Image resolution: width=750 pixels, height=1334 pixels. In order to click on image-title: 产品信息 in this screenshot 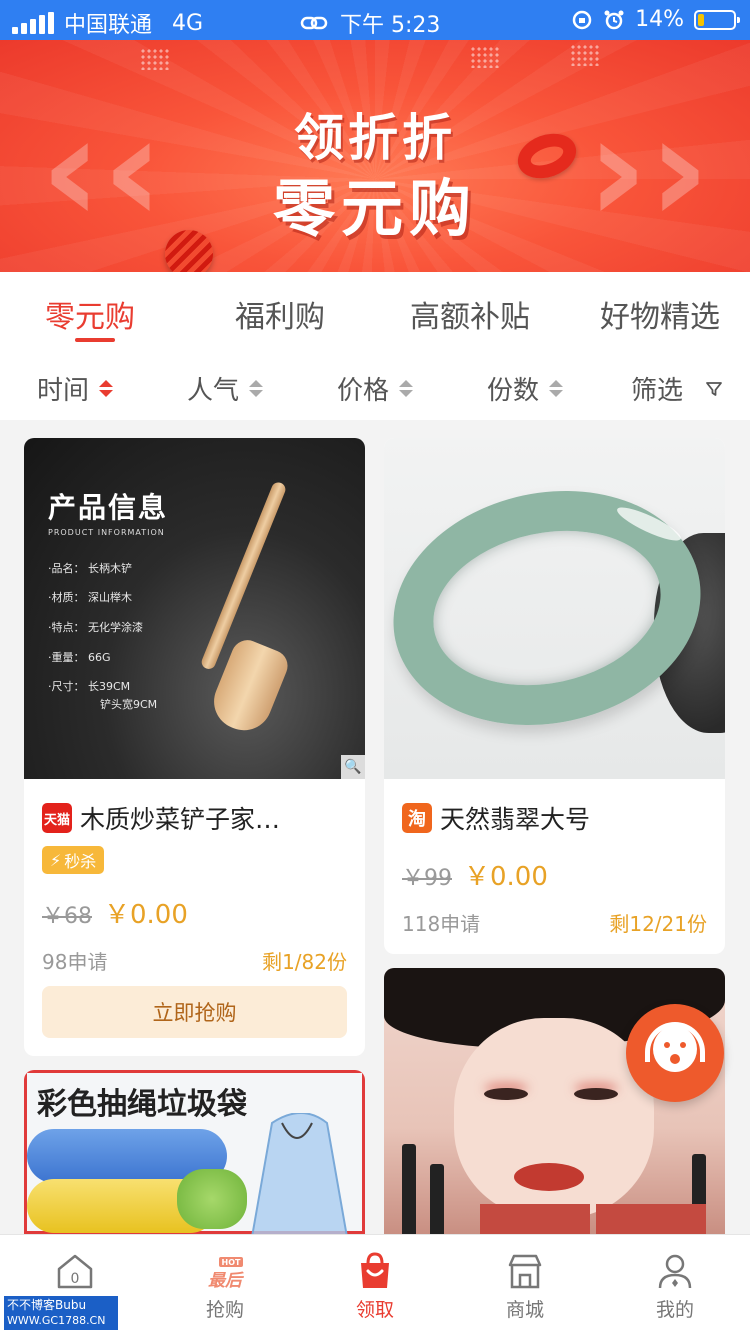, I will do `click(108, 507)`.